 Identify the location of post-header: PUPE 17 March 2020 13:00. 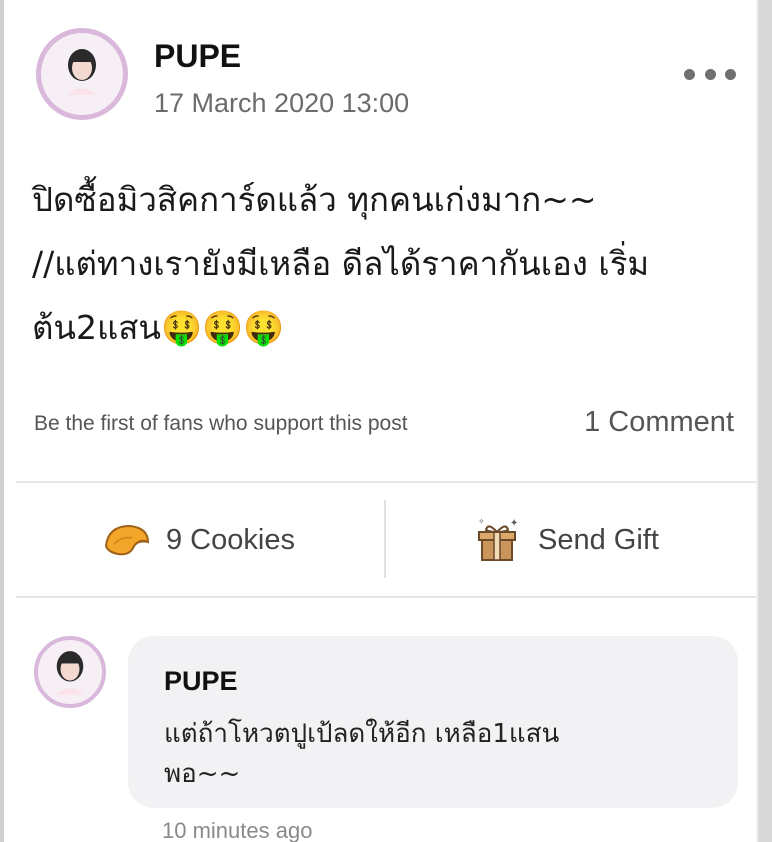
(391, 78).